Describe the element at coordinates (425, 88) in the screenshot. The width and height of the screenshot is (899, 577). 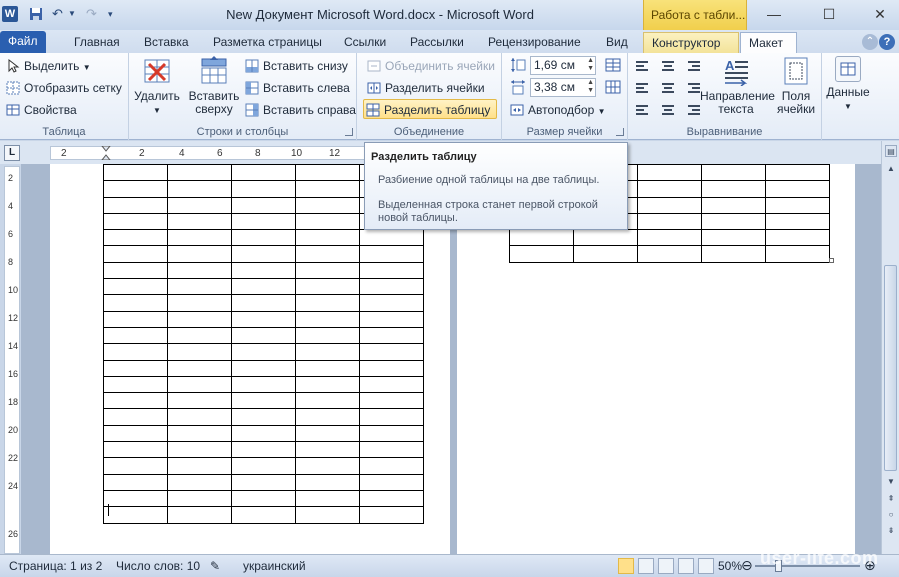
I see `split-cells-button: Разделить ячейки` at that location.